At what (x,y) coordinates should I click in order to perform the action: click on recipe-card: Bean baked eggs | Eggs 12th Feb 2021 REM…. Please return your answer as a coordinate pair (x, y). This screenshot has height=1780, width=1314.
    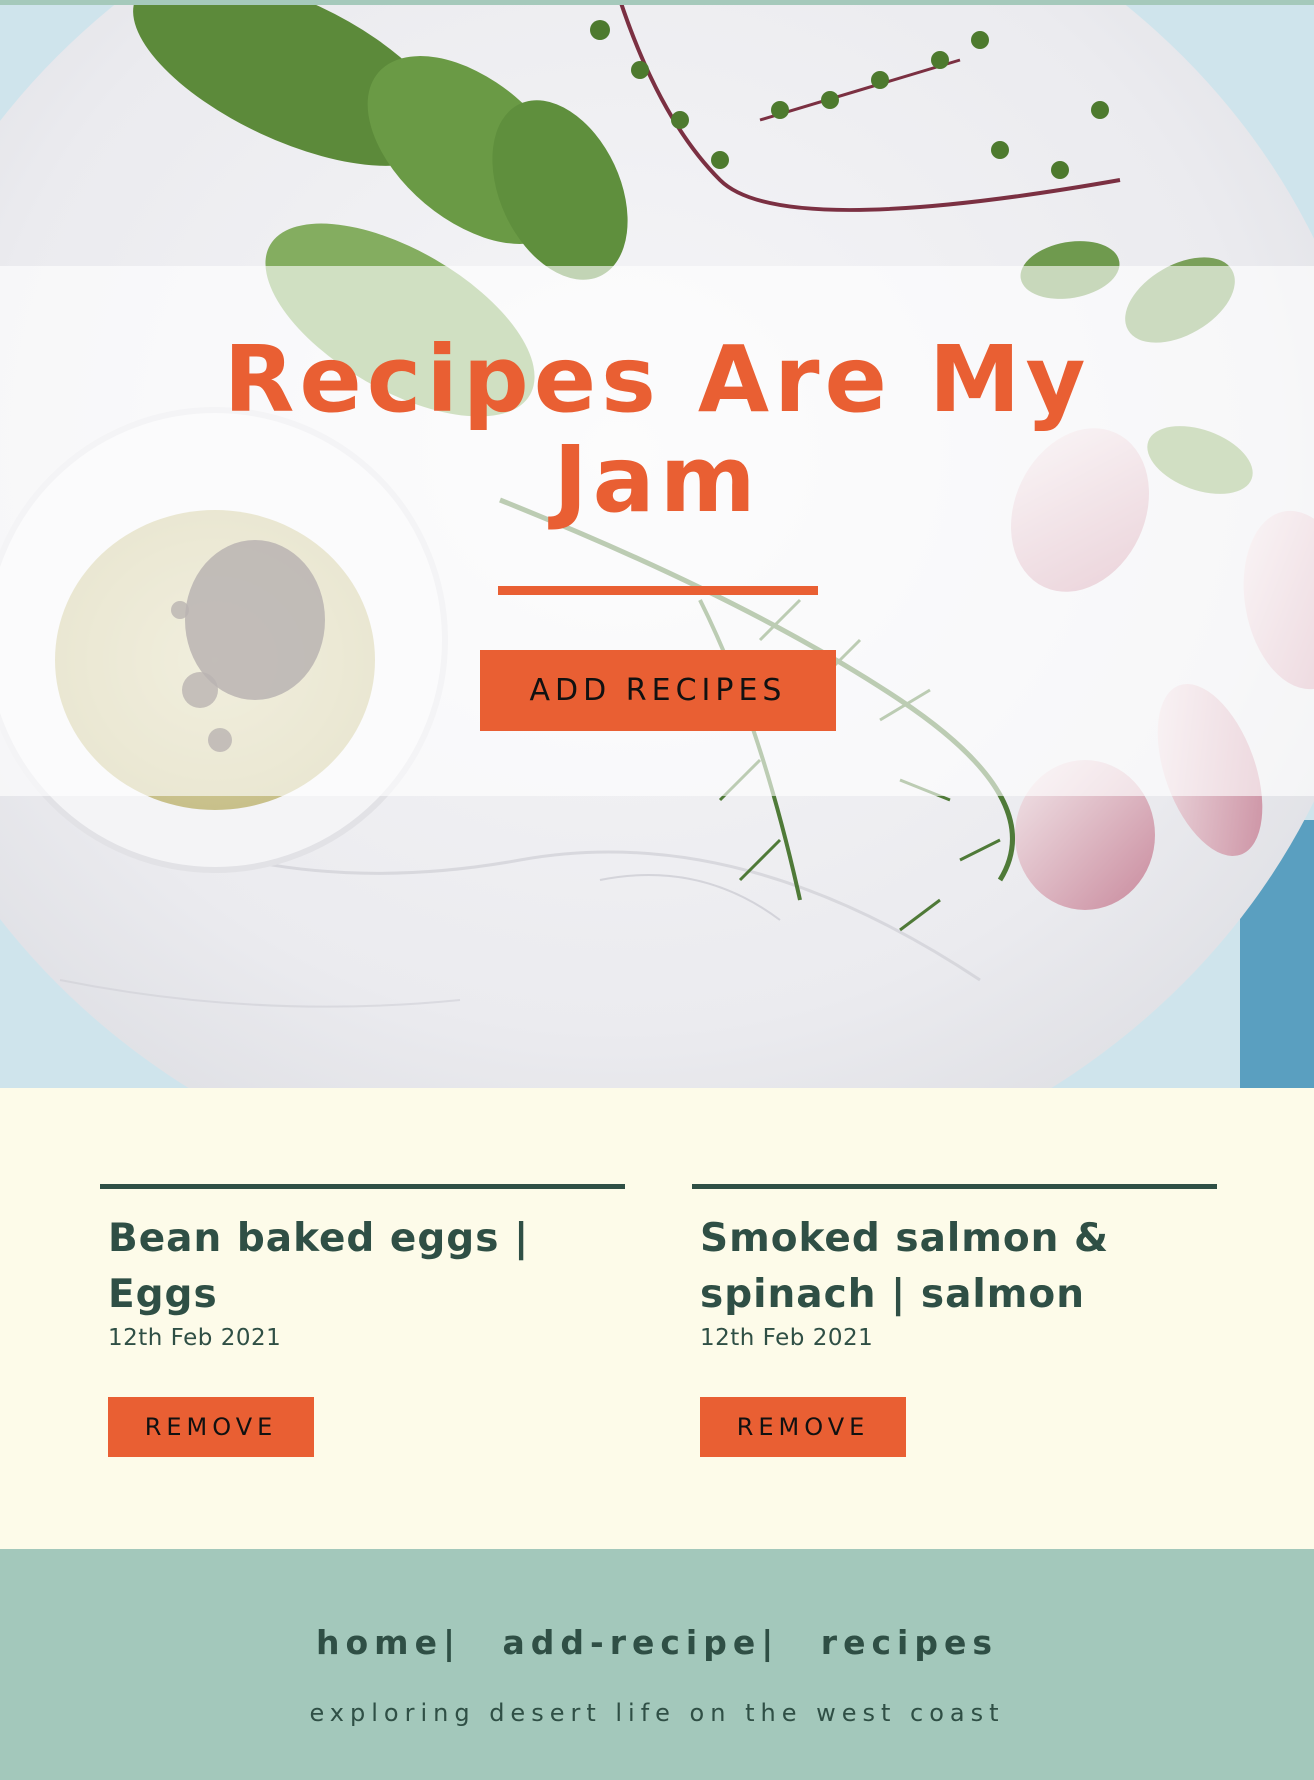
    Looking at the image, I should click on (362, 1320).